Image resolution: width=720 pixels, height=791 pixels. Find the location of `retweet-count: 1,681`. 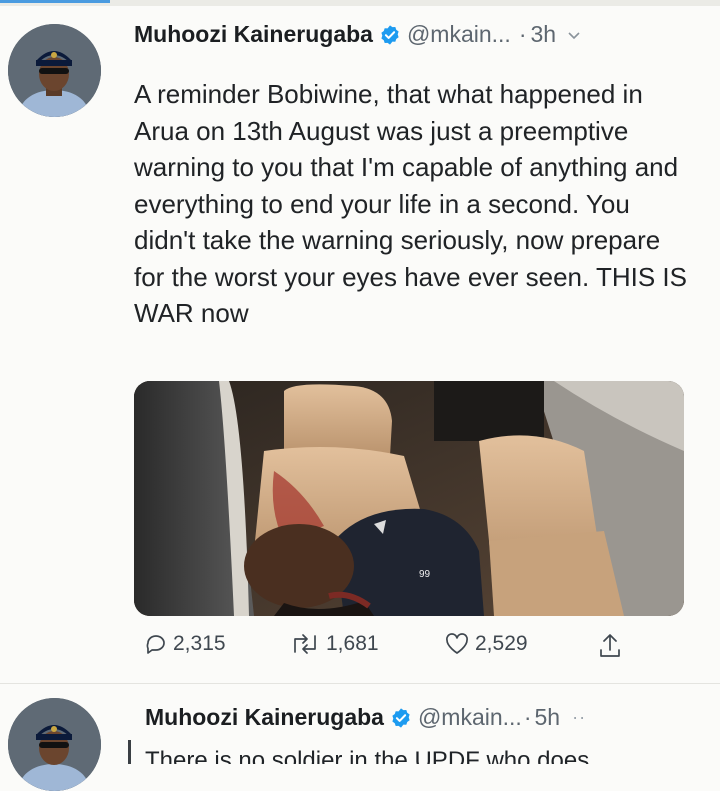

retweet-count: 1,681 is located at coordinates (352, 643).